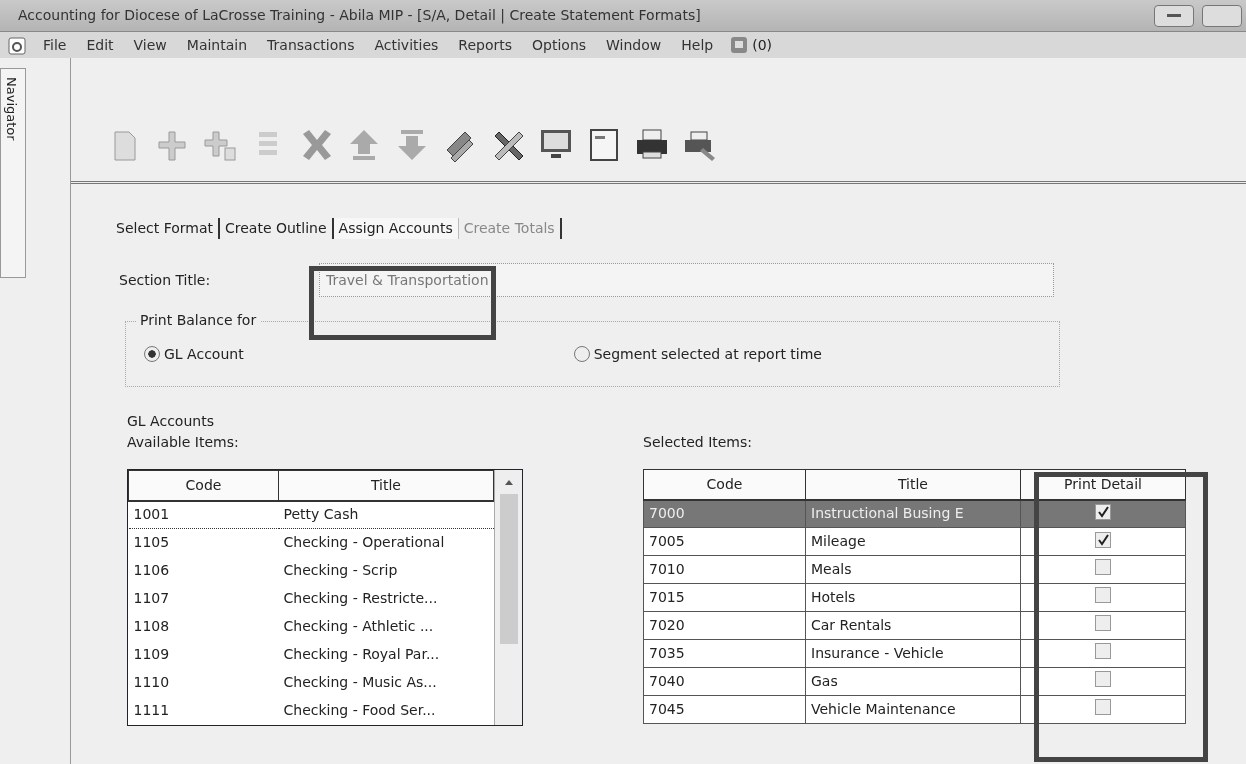 This screenshot has width=1246, height=764. I want to click on menu-item: Edit, so click(100, 45).